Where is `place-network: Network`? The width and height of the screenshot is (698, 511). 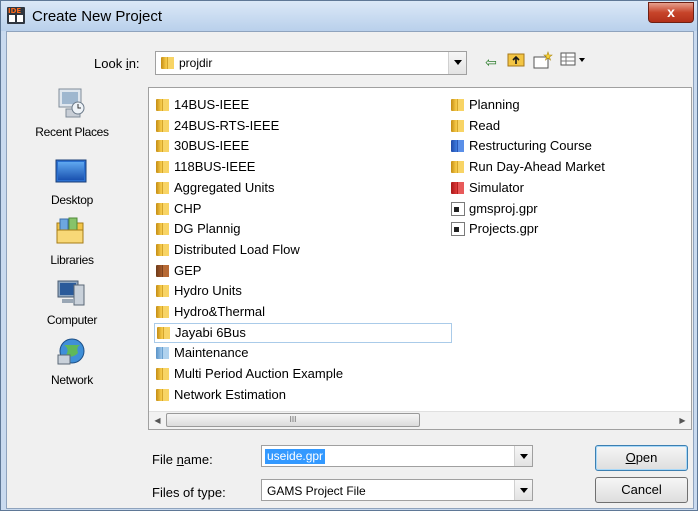 place-network: Network is located at coordinates (72, 366).